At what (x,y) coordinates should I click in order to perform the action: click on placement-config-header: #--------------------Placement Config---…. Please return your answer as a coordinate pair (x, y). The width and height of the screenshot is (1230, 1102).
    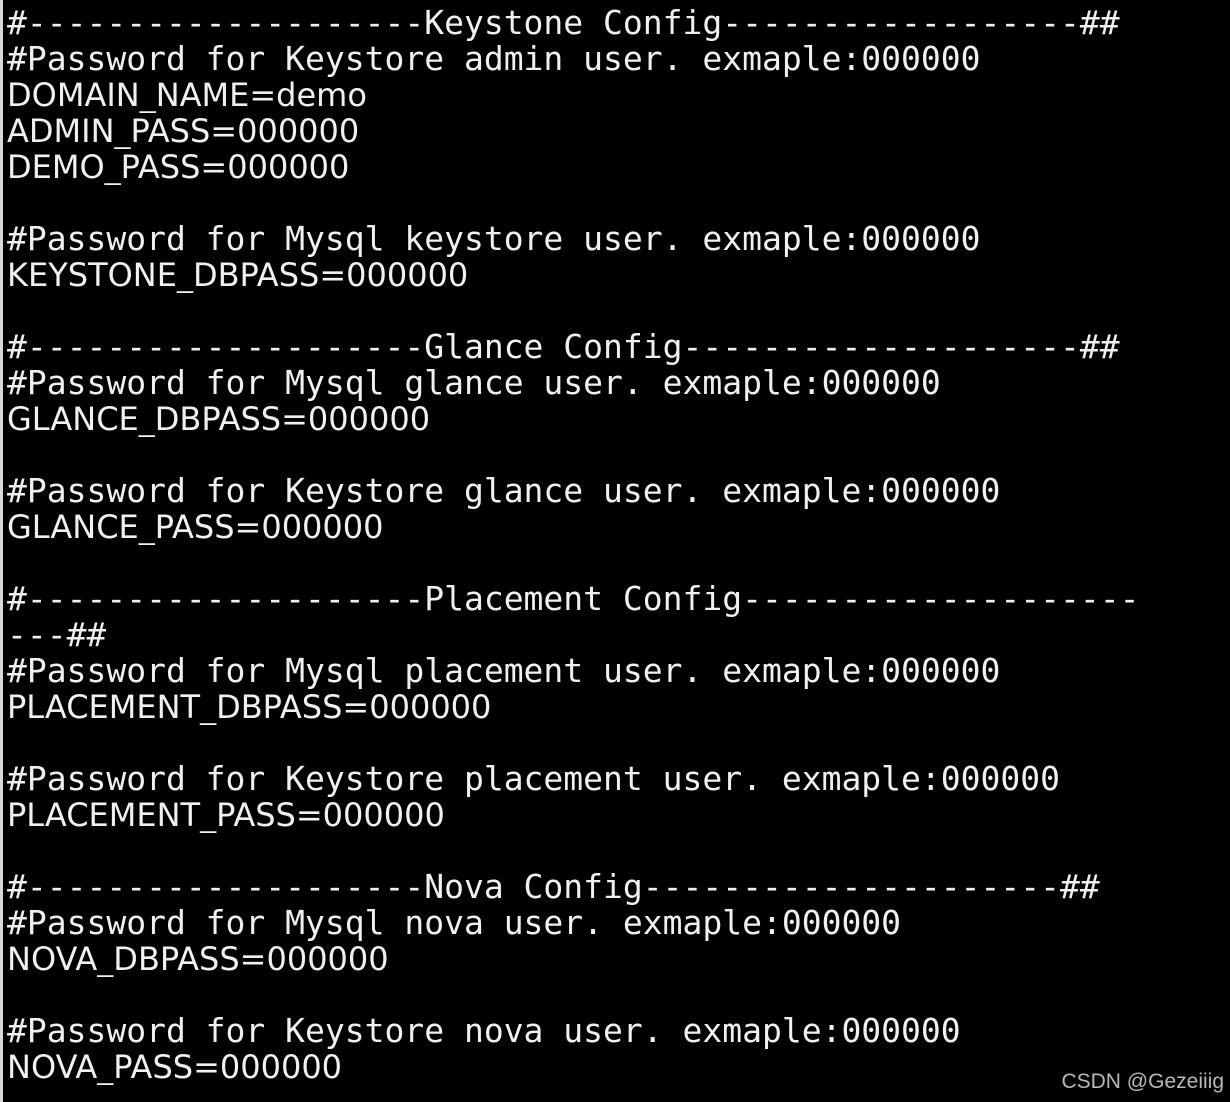
    Looking at the image, I should click on (573, 599).